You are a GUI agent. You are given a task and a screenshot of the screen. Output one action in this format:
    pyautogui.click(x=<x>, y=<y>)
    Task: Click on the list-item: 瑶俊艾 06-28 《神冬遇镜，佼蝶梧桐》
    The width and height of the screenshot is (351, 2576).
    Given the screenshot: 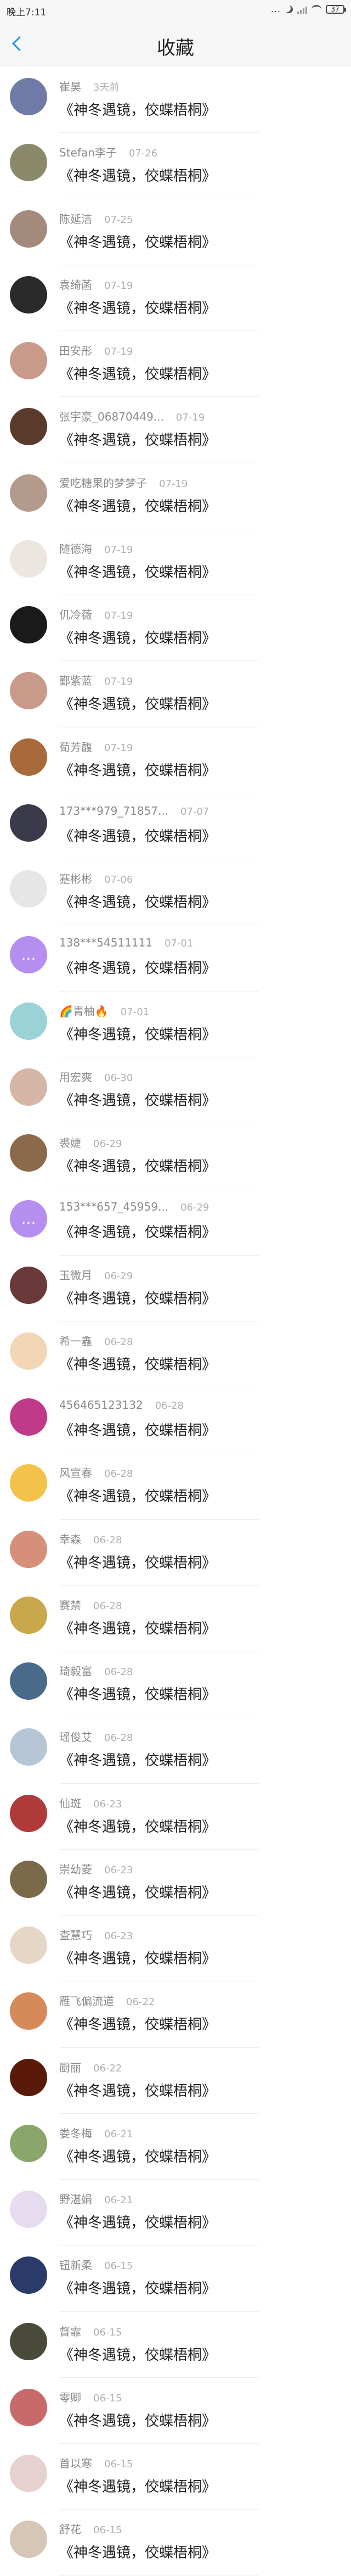 What is the action you would take?
    pyautogui.click(x=175, y=1751)
    